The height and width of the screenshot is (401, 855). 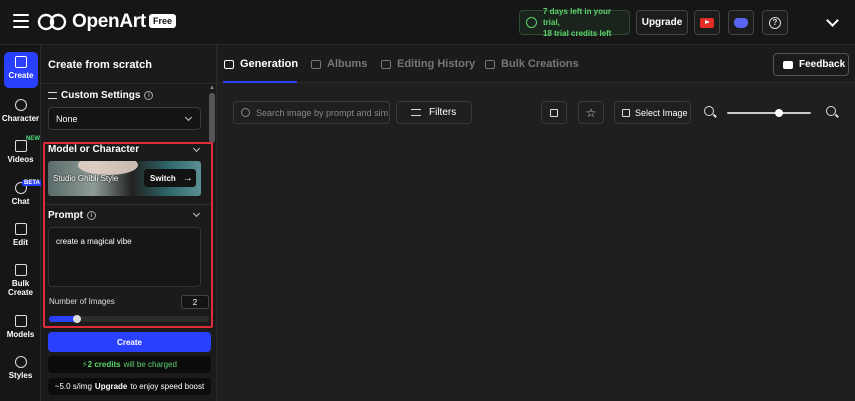 I want to click on nav-item-bulk-create: Bulk Create, so click(x=20, y=279).